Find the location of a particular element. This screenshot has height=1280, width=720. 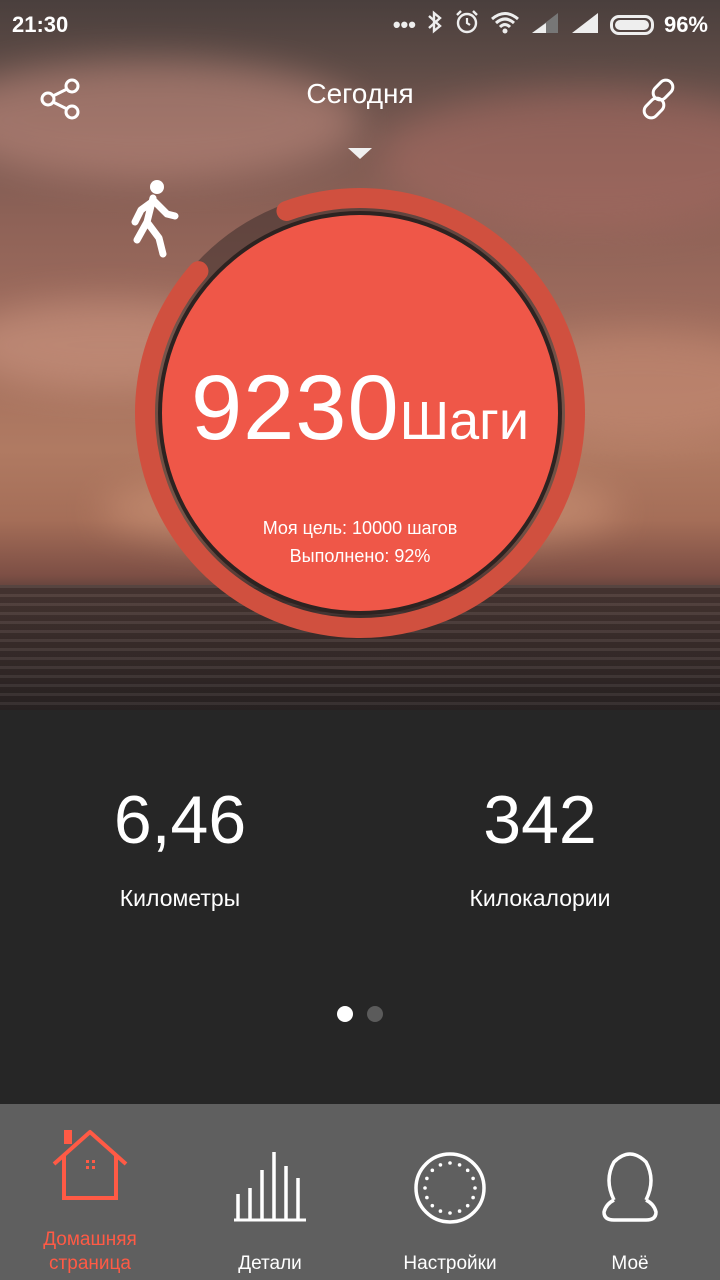

battery-percent: 96% is located at coordinates (685, 24).